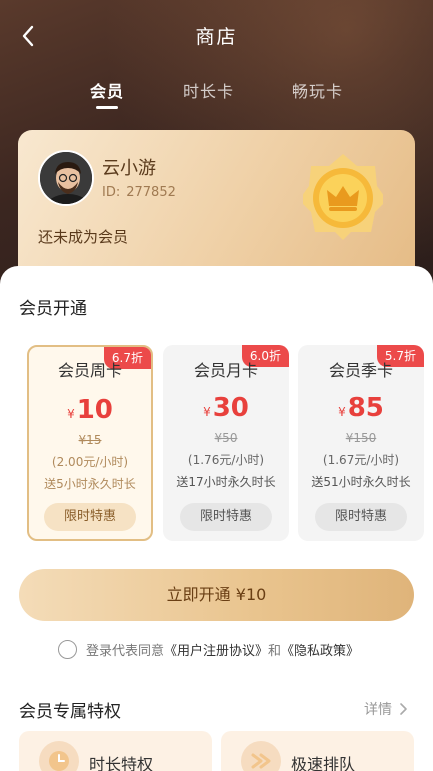 Image resolution: width=433 pixels, height=771 pixels. Describe the element at coordinates (226, 482) in the screenshot. I see `bonus-text: 送17小时永久时长` at that location.